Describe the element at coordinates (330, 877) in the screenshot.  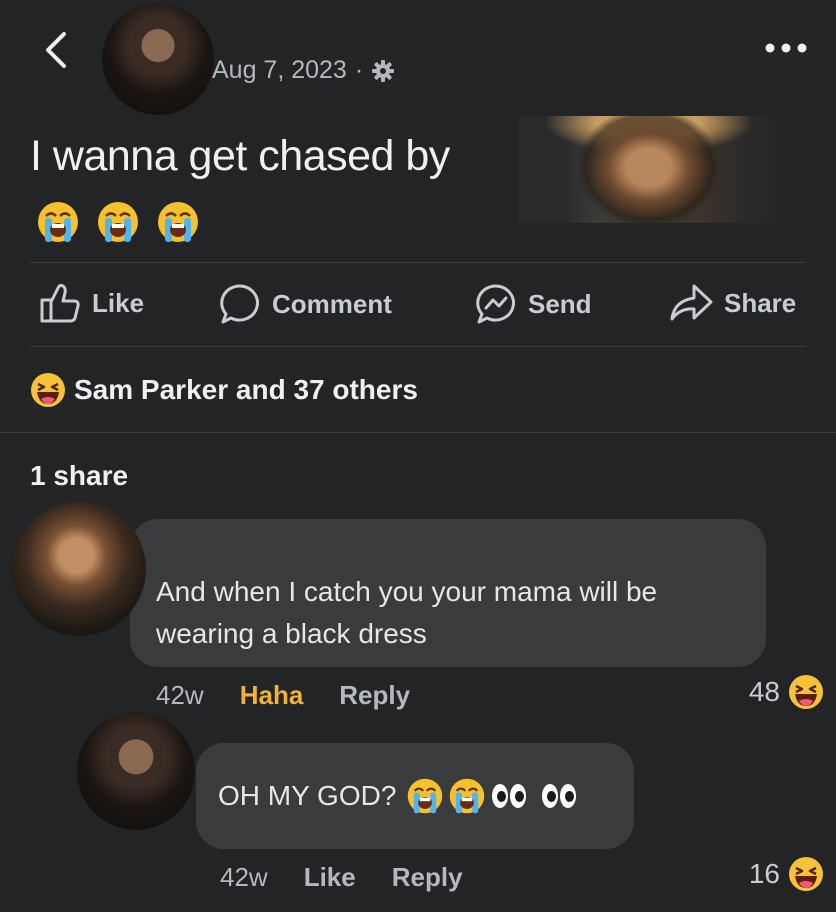
I see `like-reply-button: Like` at that location.